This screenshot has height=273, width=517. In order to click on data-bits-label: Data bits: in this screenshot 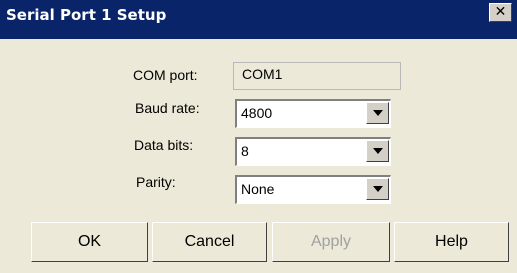, I will do `click(164, 145)`.